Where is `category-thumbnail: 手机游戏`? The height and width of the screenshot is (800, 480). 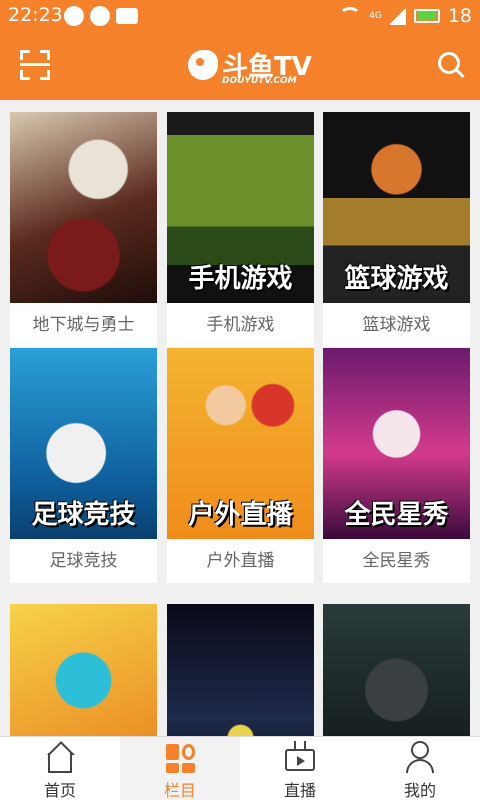
category-thumbnail: 手机游戏 is located at coordinates (240, 207).